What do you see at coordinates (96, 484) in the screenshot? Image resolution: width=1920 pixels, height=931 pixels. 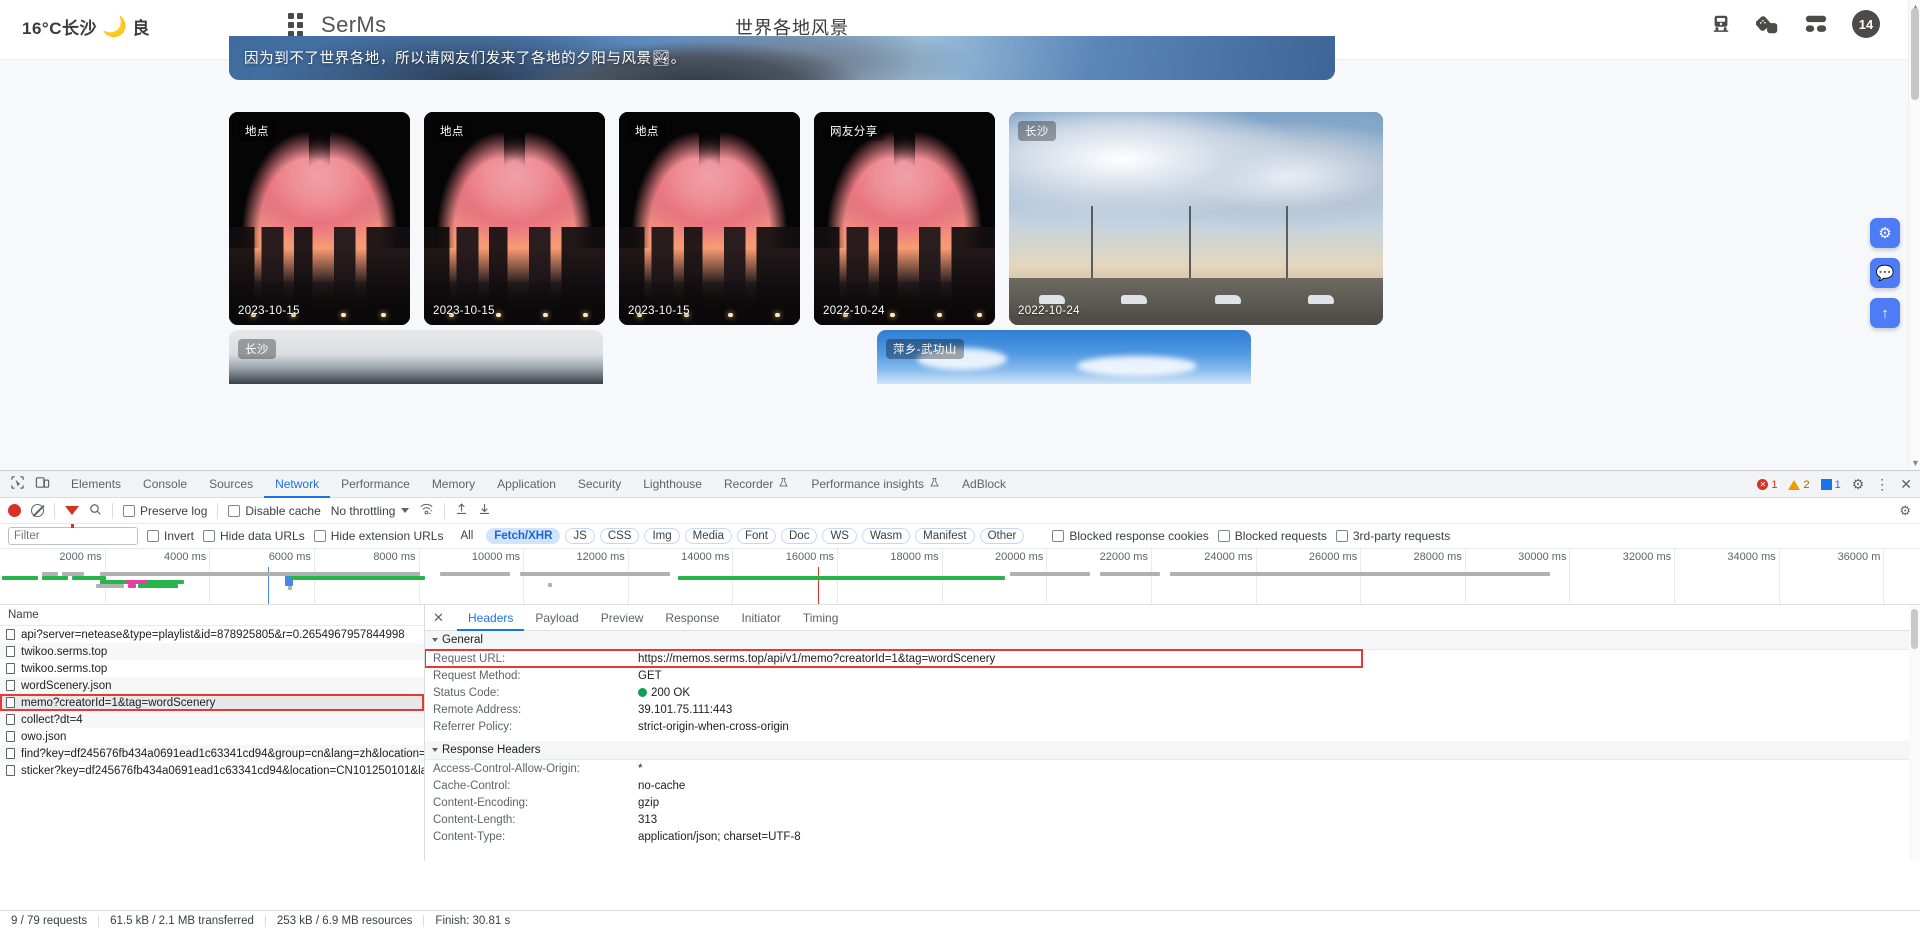 I see `devtools-tab-elements: Elements` at bounding box center [96, 484].